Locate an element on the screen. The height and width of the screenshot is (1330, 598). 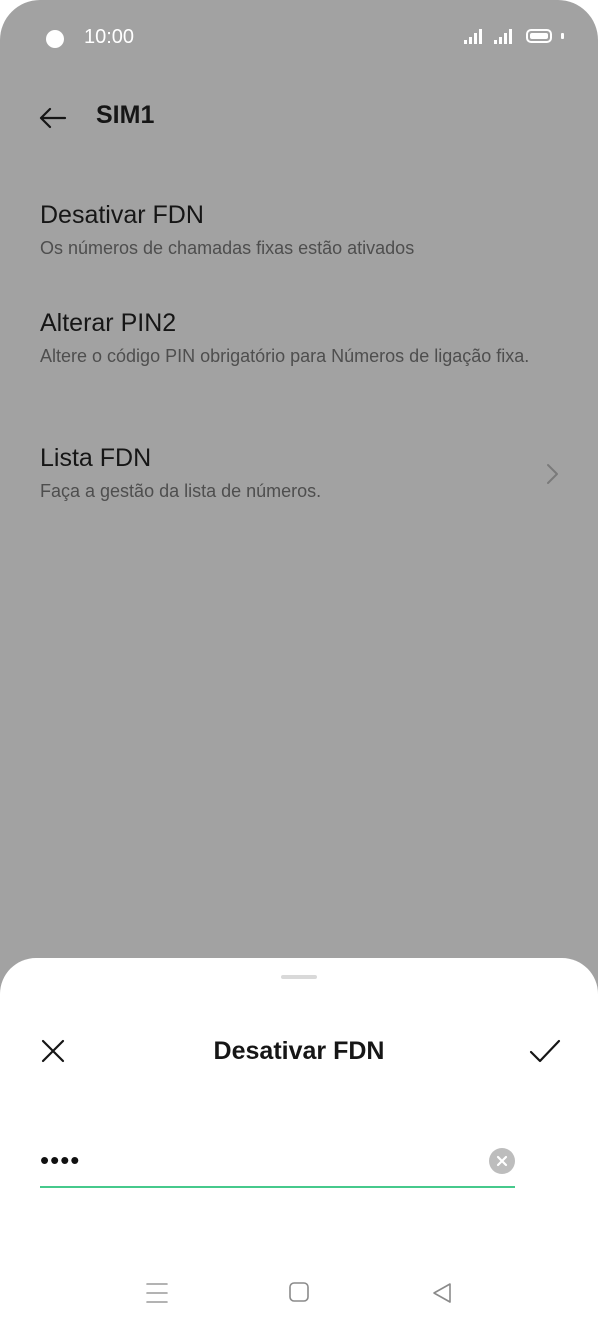
battery-icon is located at coordinates (539, 36).